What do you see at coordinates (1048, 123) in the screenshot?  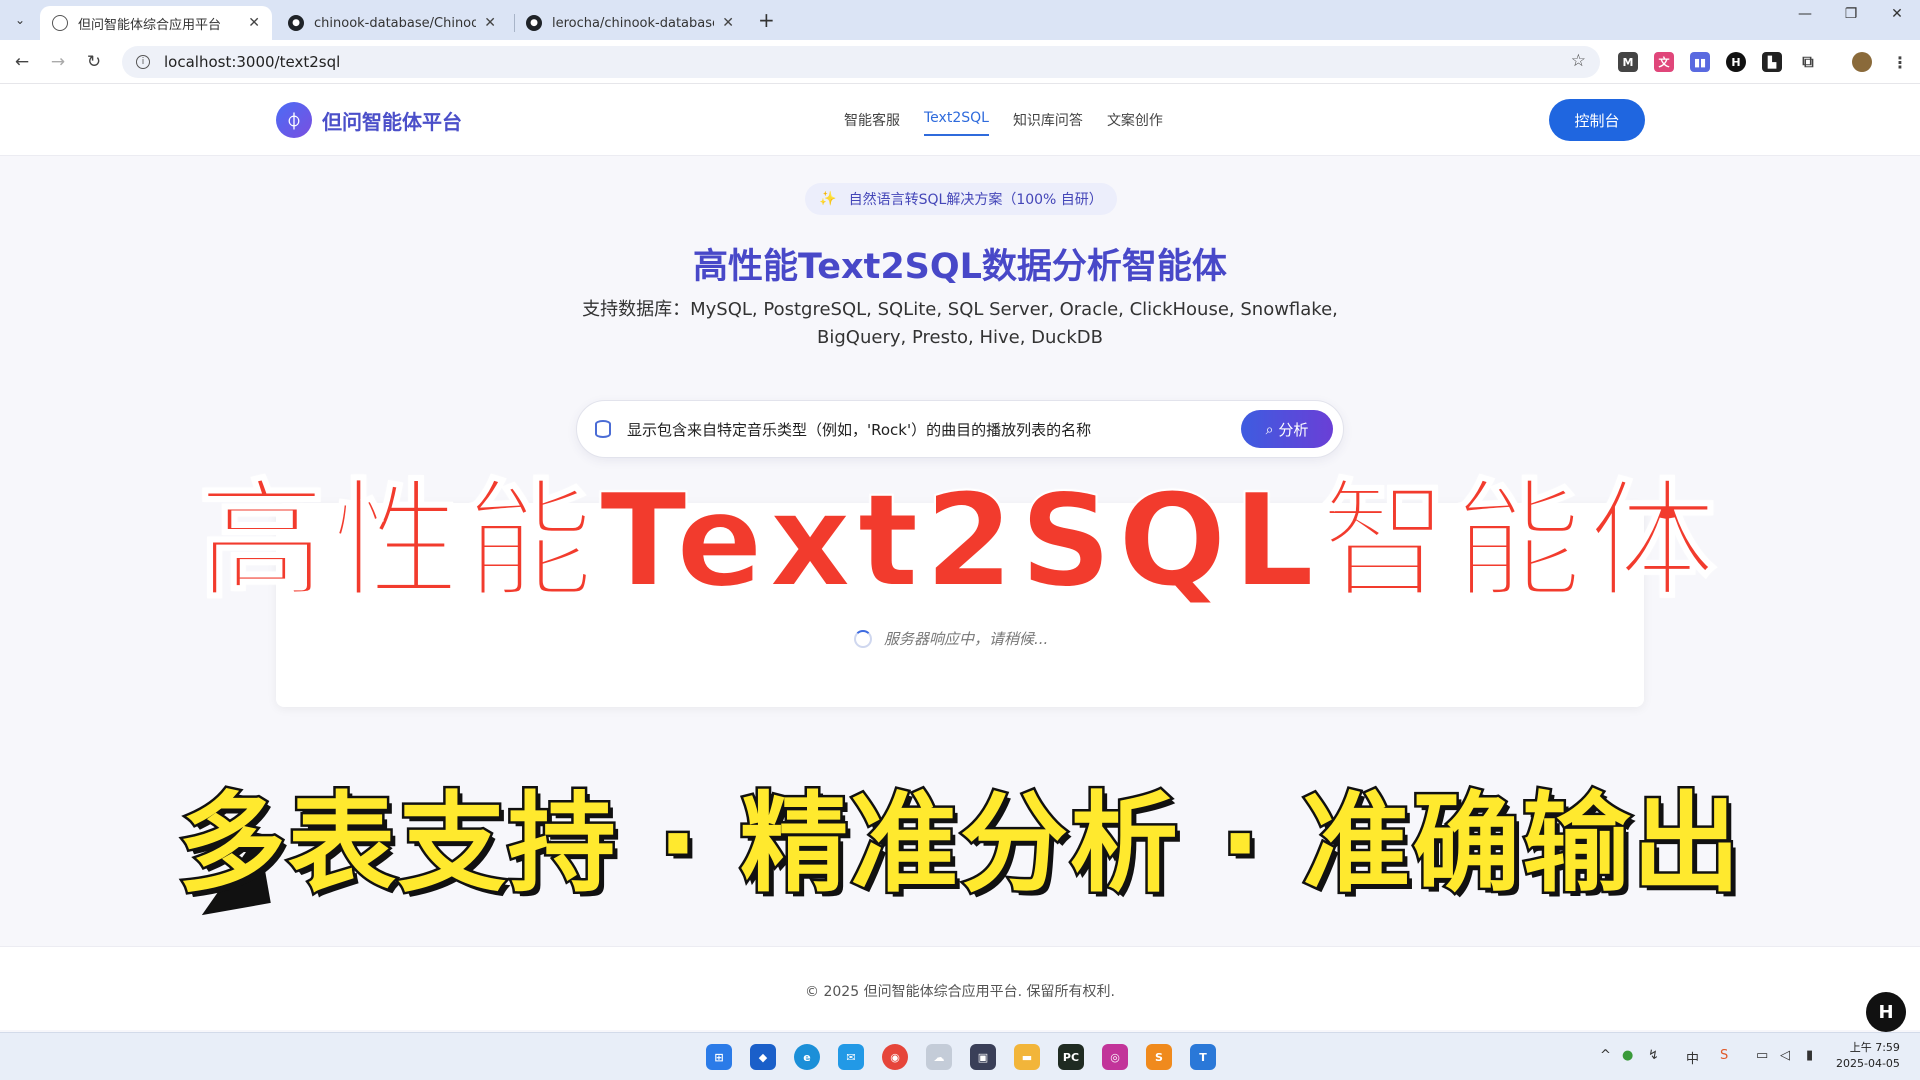 I see `nav-knowledge-qa: 知识库问答` at bounding box center [1048, 123].